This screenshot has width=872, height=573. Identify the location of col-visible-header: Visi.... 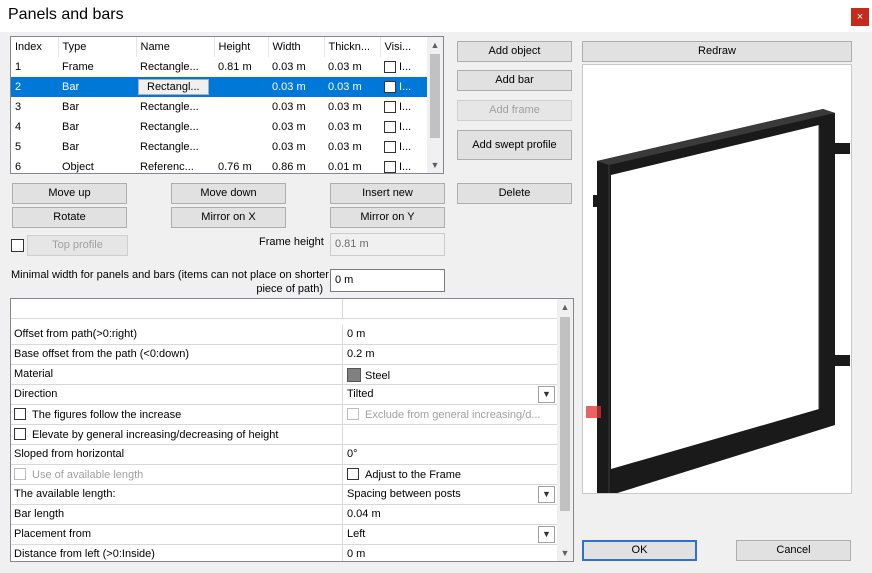
(404, 47).